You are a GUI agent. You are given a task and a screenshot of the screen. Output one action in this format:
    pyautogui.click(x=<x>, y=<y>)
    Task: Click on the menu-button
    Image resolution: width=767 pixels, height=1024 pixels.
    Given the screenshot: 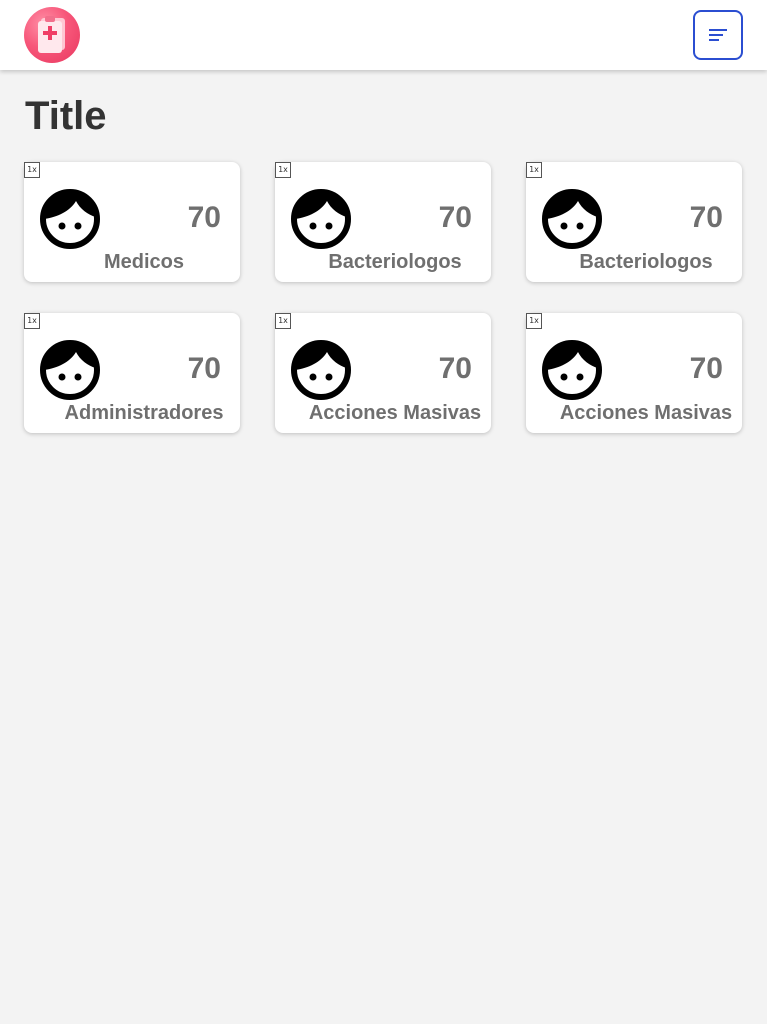 What is the action you would take?
    pyautogui.click(x=718, y=35)
    